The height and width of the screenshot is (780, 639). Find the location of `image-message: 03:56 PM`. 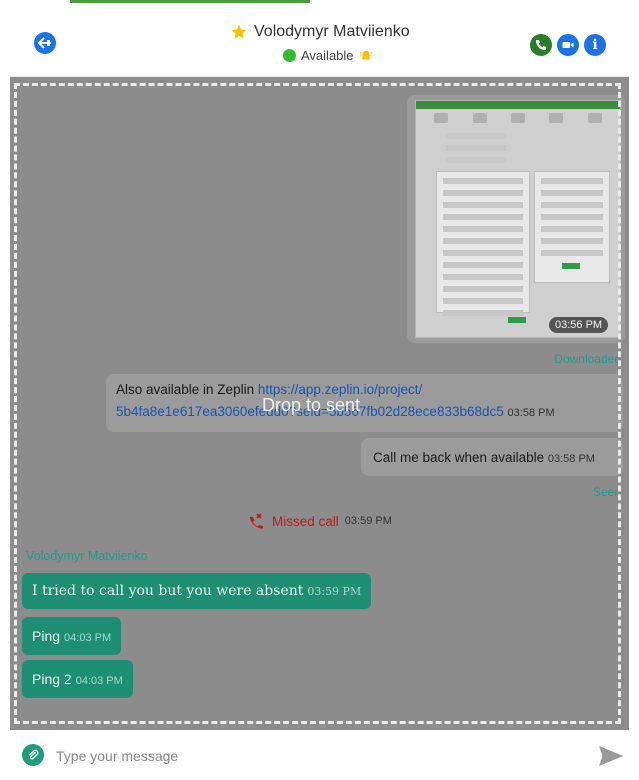

image-message: 03:56 PM is located at coordinates (516, 219).